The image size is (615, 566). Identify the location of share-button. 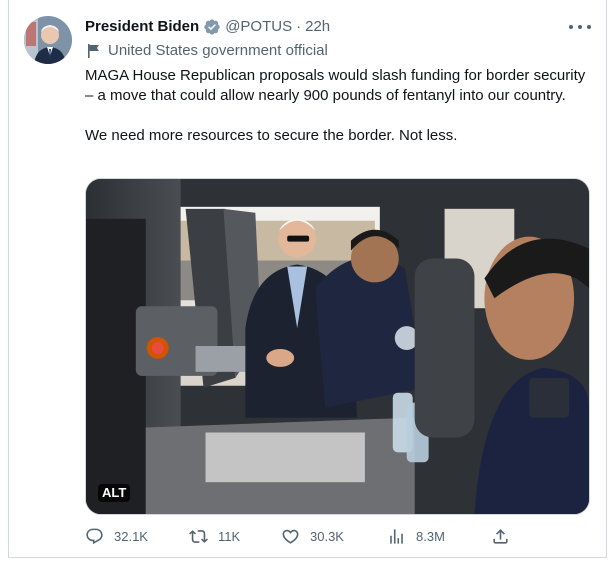
(505, 536).